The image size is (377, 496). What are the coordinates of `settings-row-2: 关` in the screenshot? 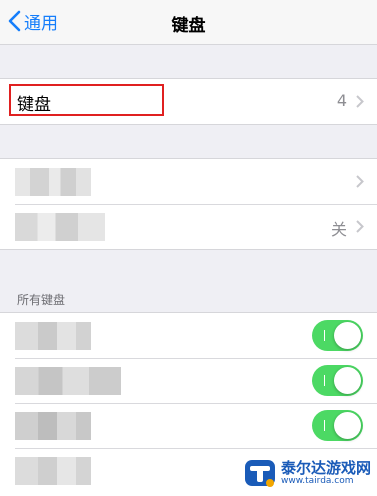 It's located at (188, 226).